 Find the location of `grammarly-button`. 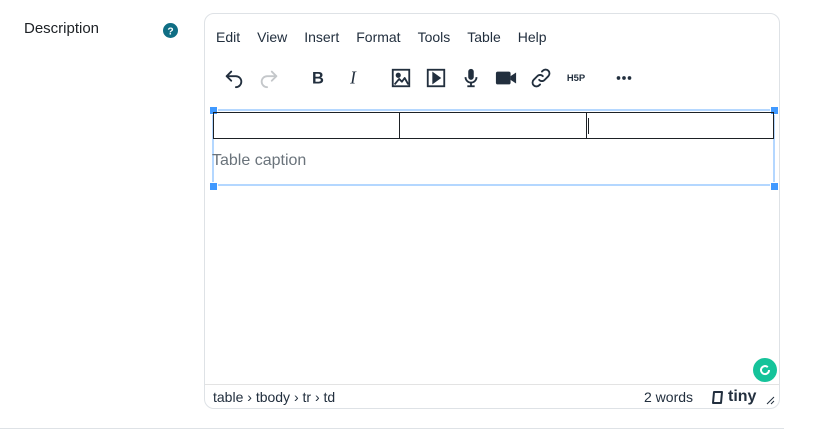

grammarly-button is located at coordinates (765, 370).